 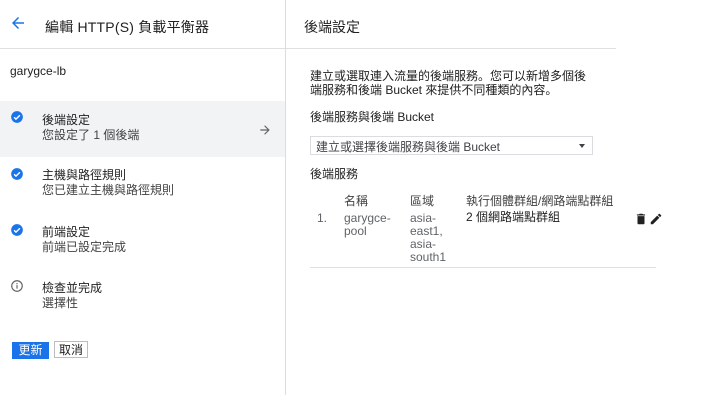 I want to click on update-button: 更新, so click(x=30, y=350).